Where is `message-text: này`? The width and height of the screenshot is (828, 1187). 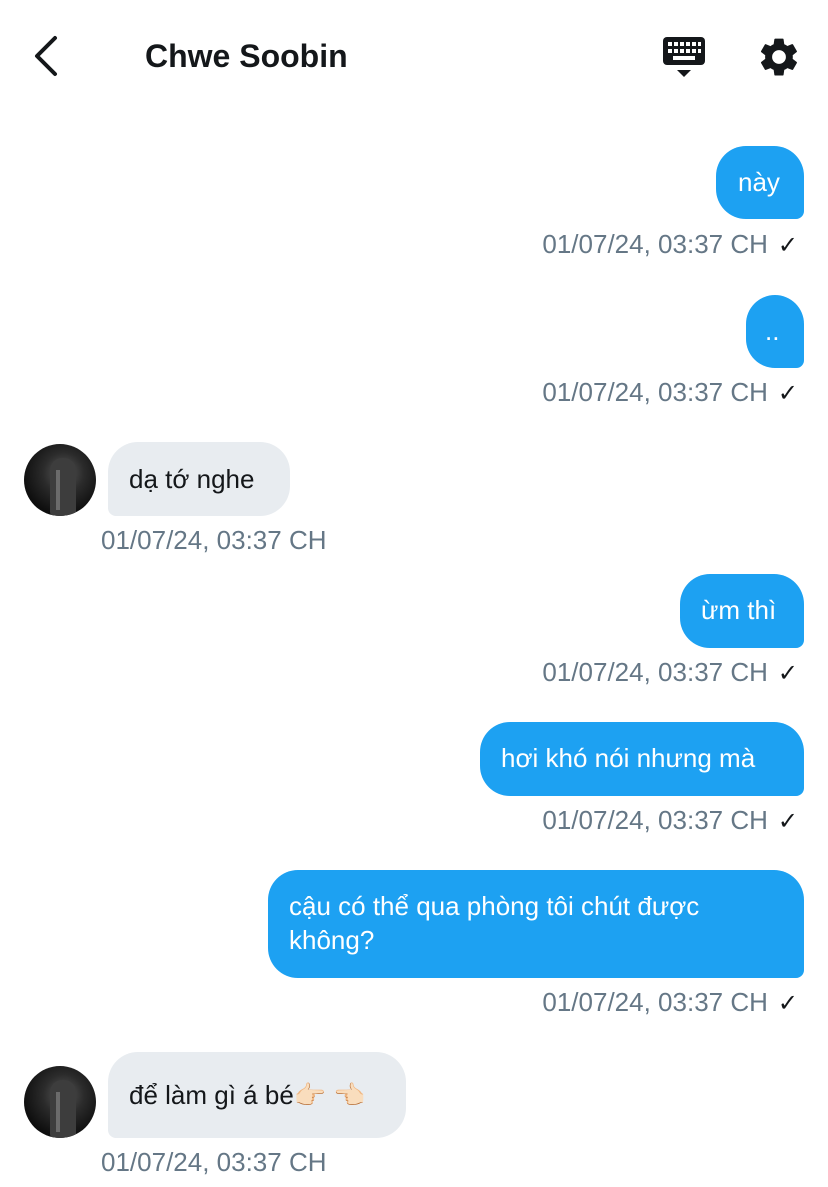 message-text: này is located at coordinates (759, 182).